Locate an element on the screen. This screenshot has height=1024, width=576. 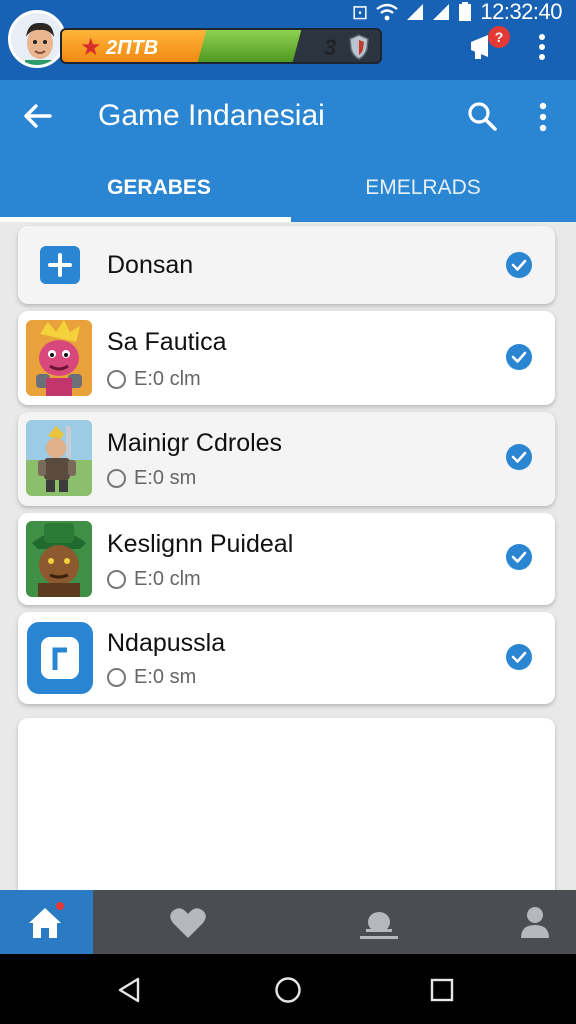
item-title: Ndapussla is located at coordinates (166, 643).